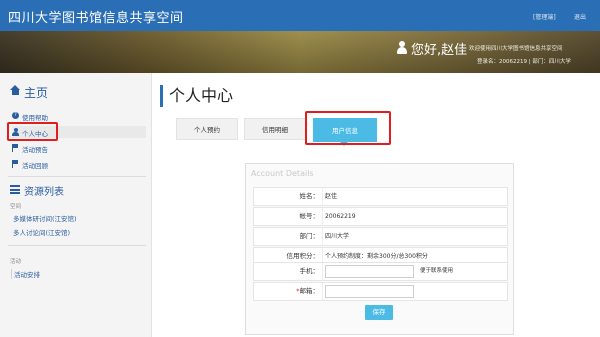  What do you see at coordinates (309, 236) in the screenshot?
I see `field-label: 部门：` at bounding box center [309, 236].